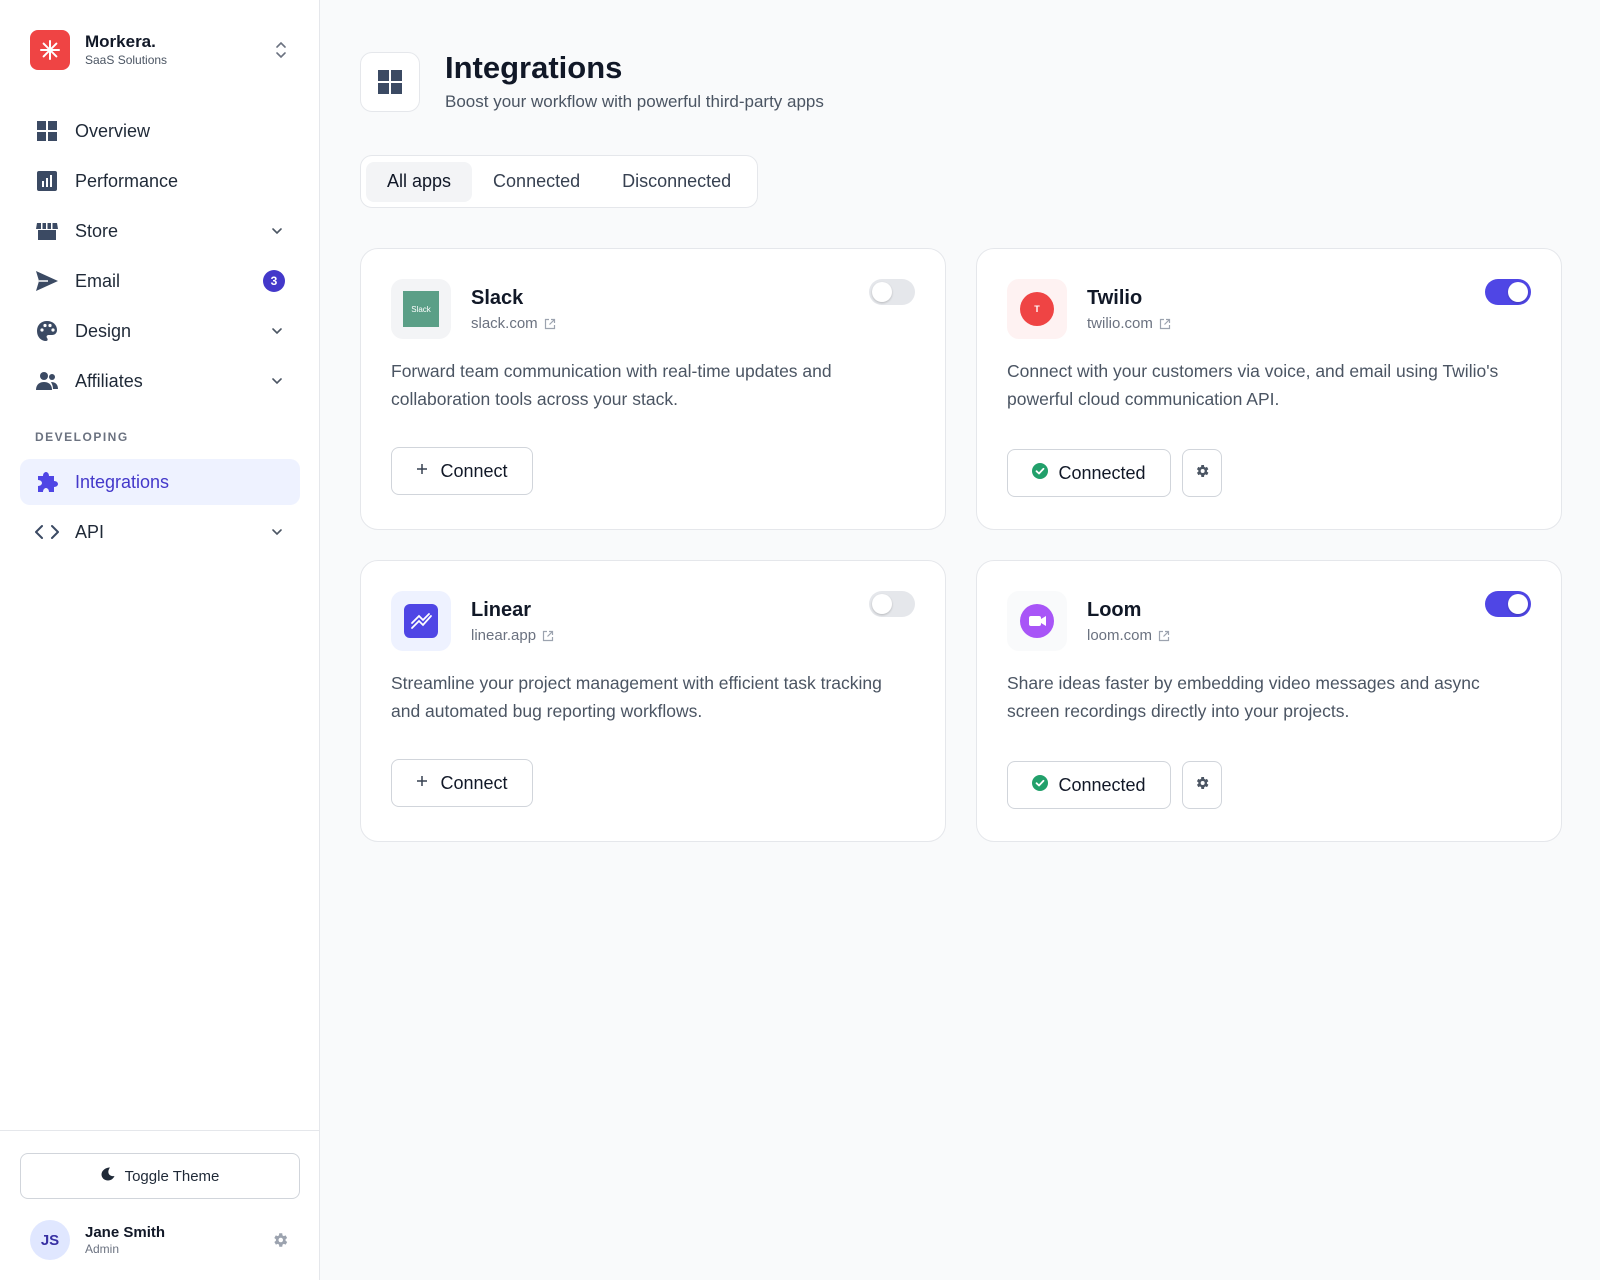 This screenshot has height=1280, width=1600. I want to click on page-title: Integrations, so click(534, 67).